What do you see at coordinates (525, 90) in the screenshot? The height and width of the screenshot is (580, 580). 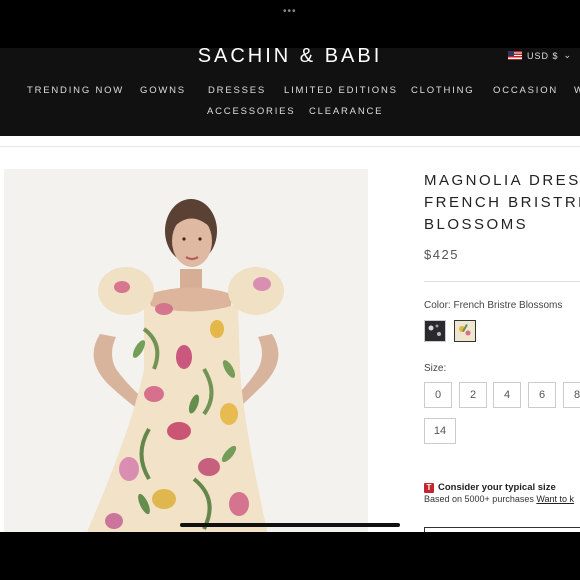 I see `nav-occasion: OCCASION` at bounding box center [525, 90].